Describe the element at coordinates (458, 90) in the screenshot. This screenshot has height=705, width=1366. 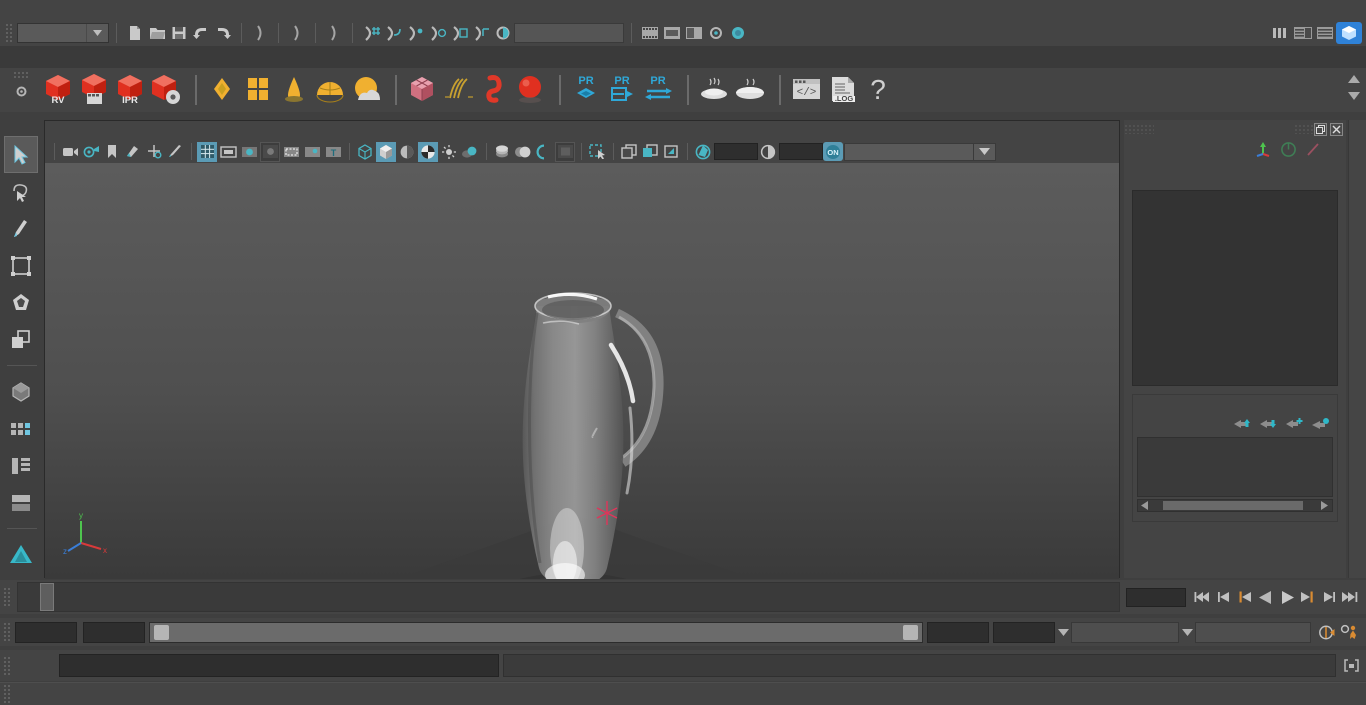
I see `shelf-btn-redshift-hair` at that location.